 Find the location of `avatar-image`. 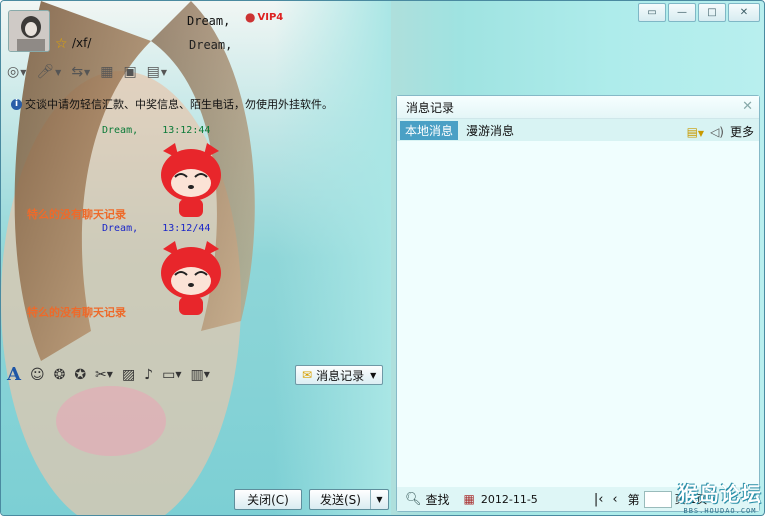

avatar-image is located at coordinates (29, 31).